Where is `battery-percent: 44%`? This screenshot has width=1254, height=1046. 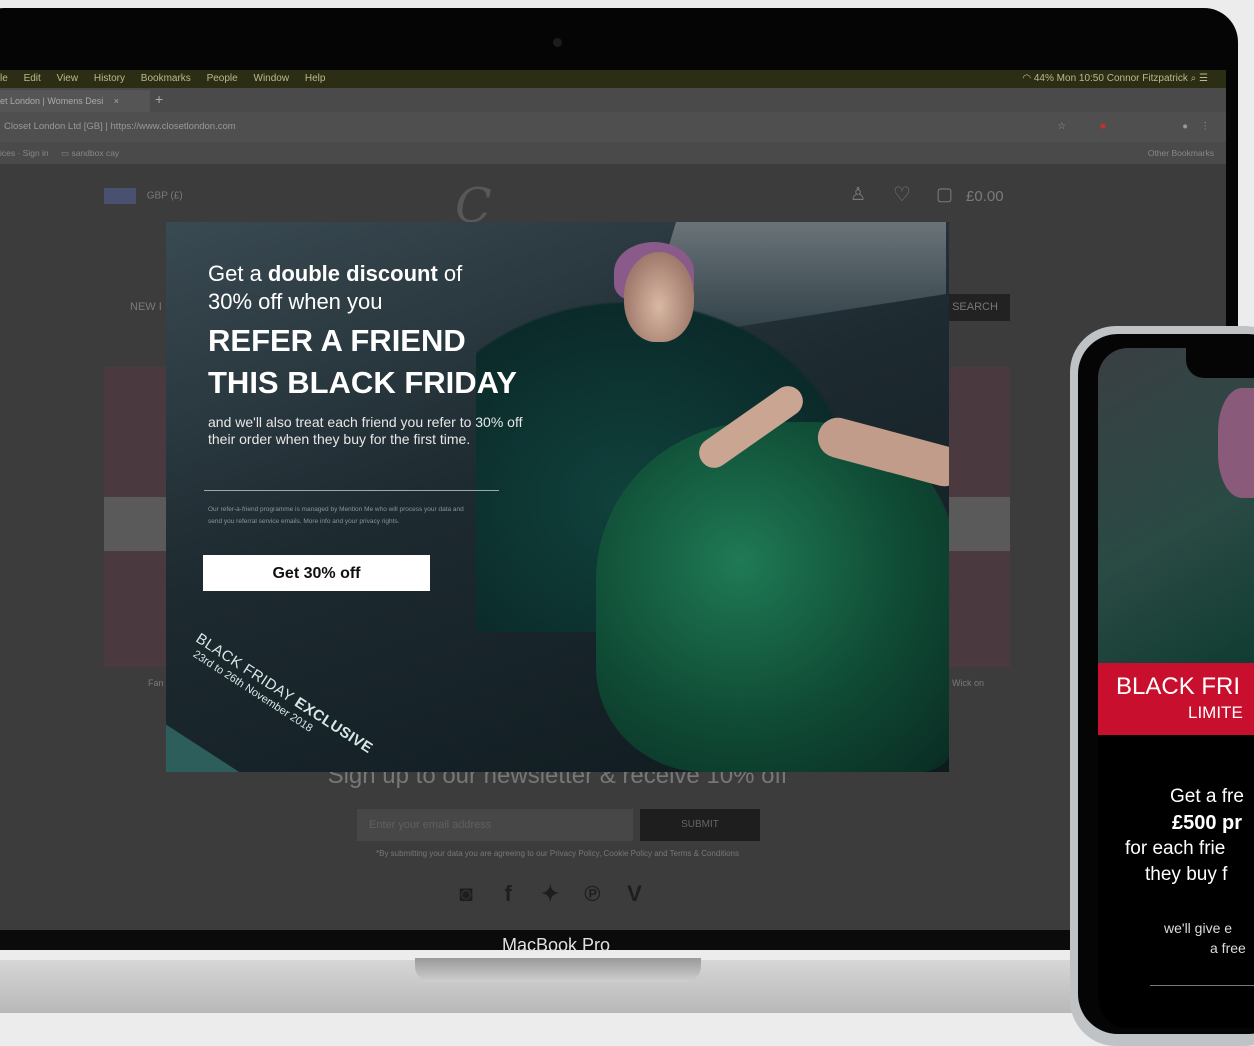 battery-percent: 44% is located at coordinates (1044, 79).